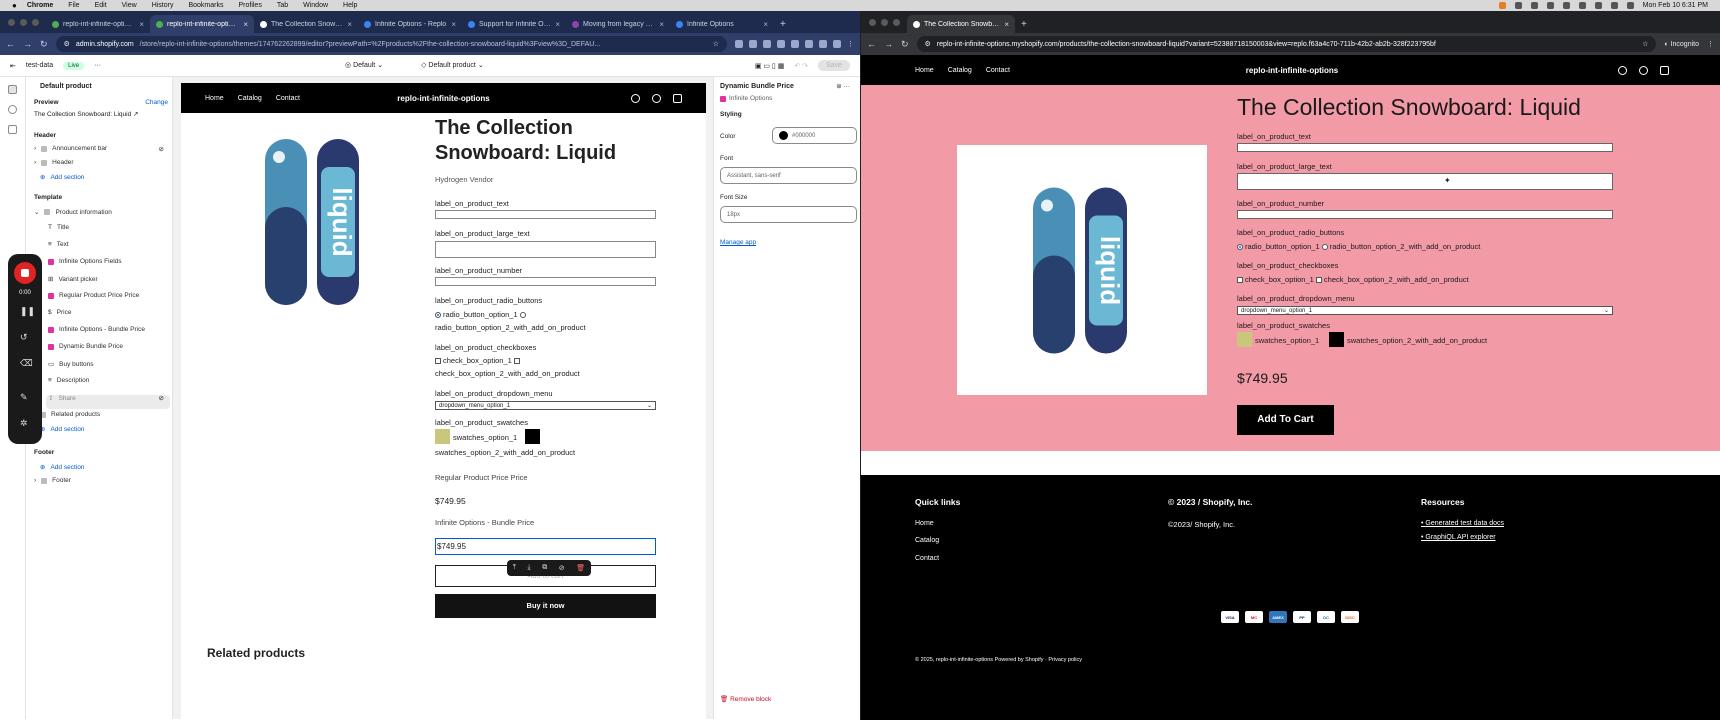 The image size is (1720, 720). I want to click on browser-tab-active: The Collection Snowboard: Li×, so click(961, 24).